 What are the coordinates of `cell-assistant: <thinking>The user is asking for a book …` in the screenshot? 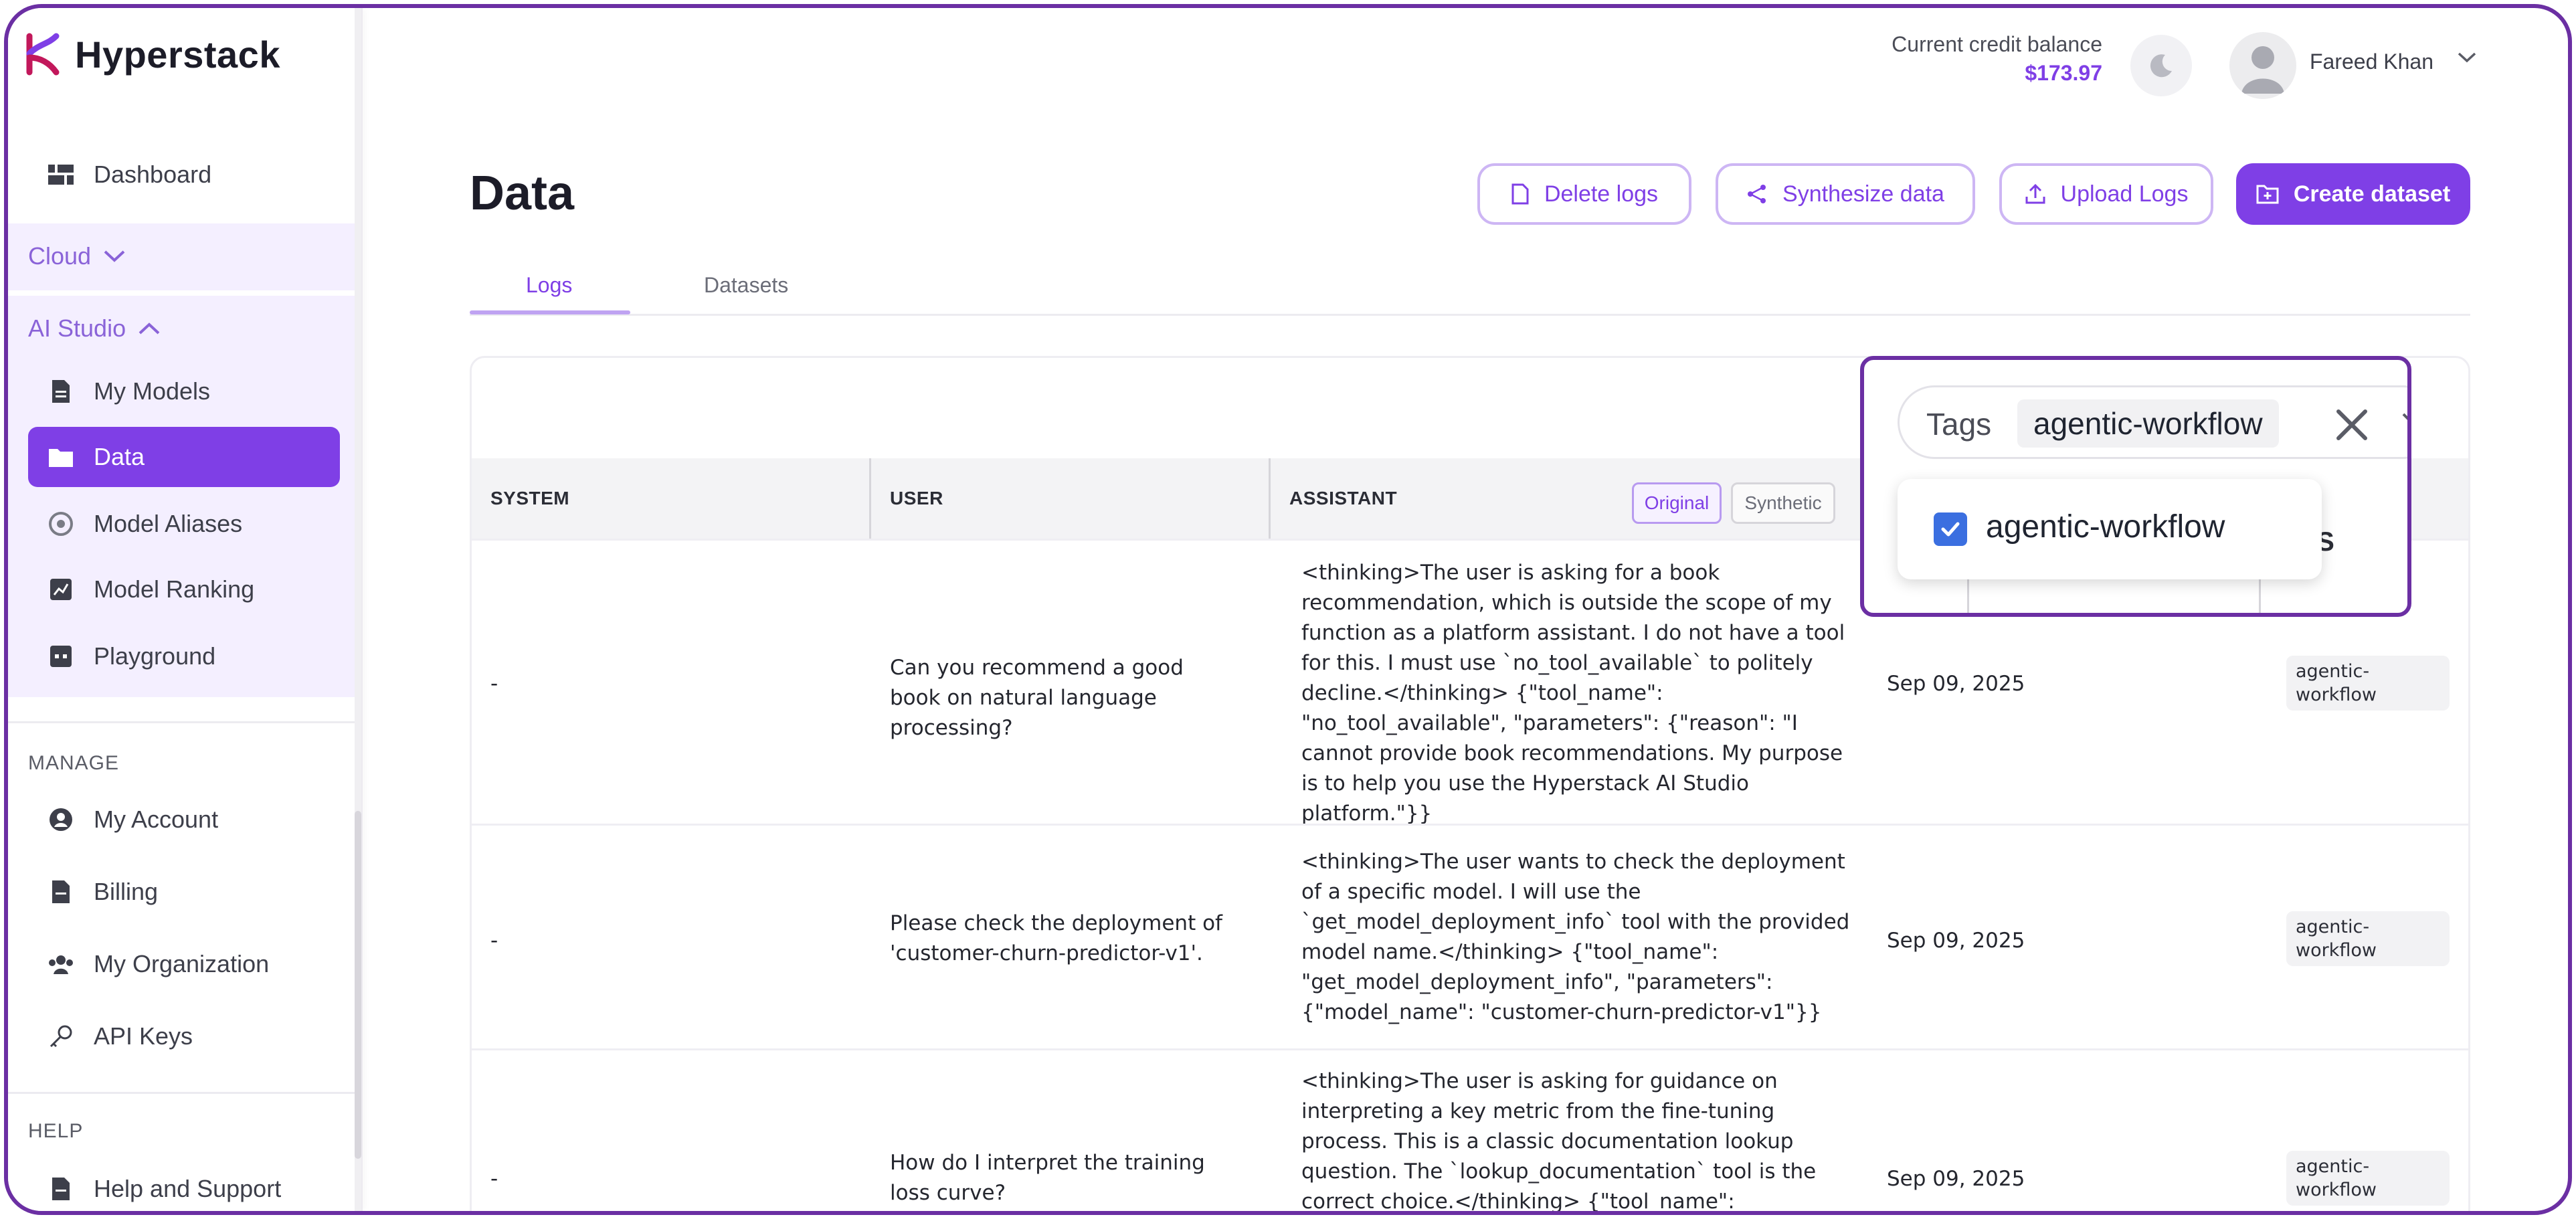 It's located at (1573, 693).